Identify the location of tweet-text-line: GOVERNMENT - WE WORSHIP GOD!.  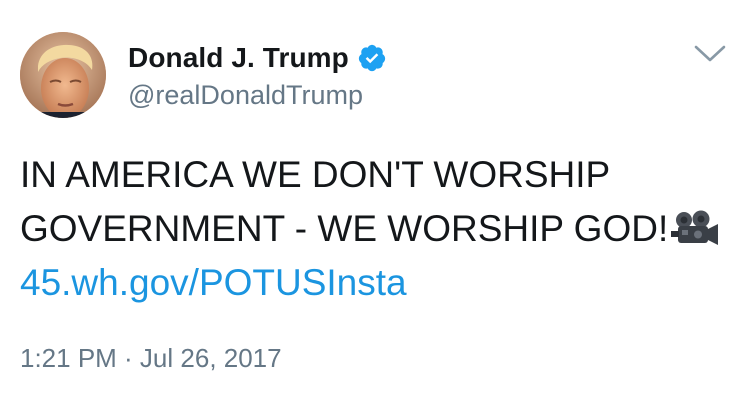
(375, 229).